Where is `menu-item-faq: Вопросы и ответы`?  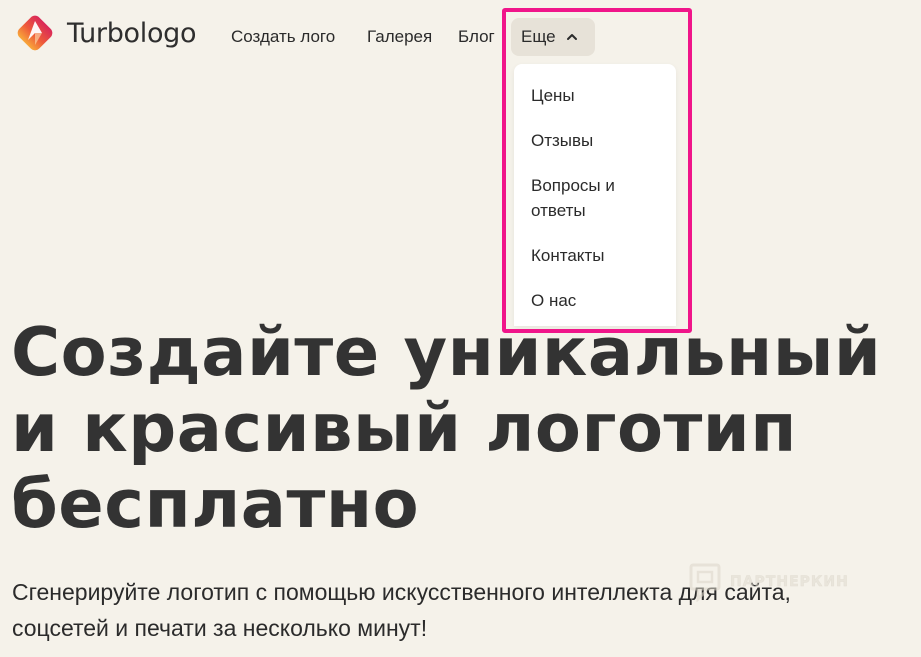
menu-item-faq: Вопросы и ответы is located at coordinates (596, 198).